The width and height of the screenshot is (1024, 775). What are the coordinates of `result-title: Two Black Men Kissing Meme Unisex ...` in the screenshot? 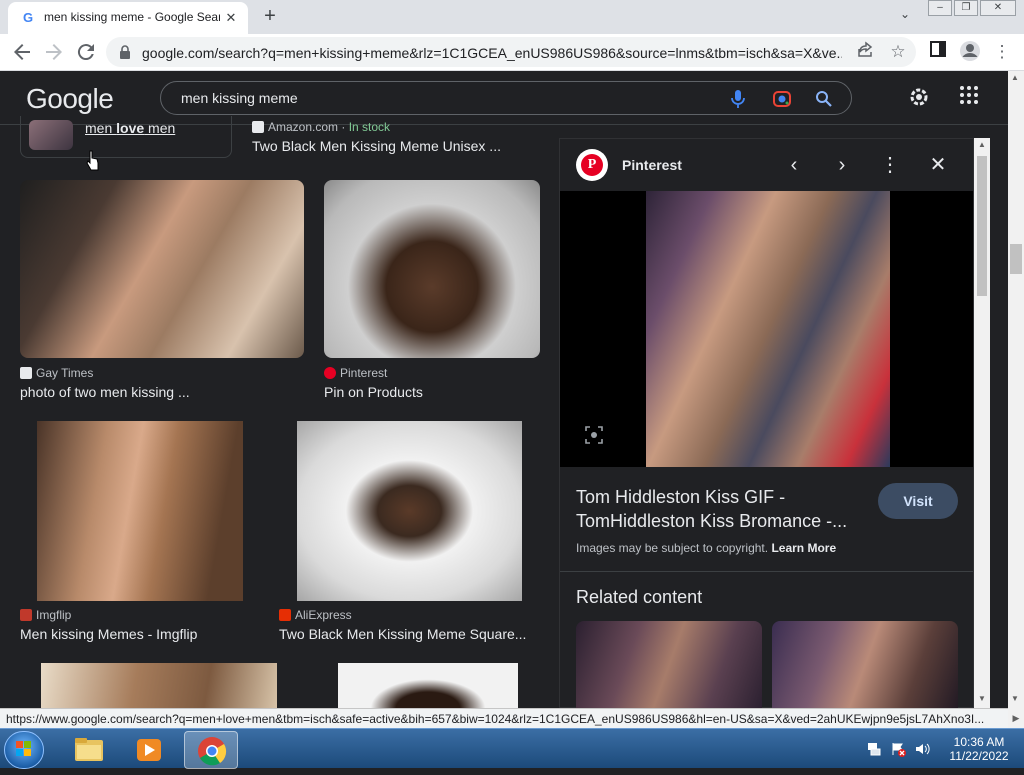 It's located at (376, 146).